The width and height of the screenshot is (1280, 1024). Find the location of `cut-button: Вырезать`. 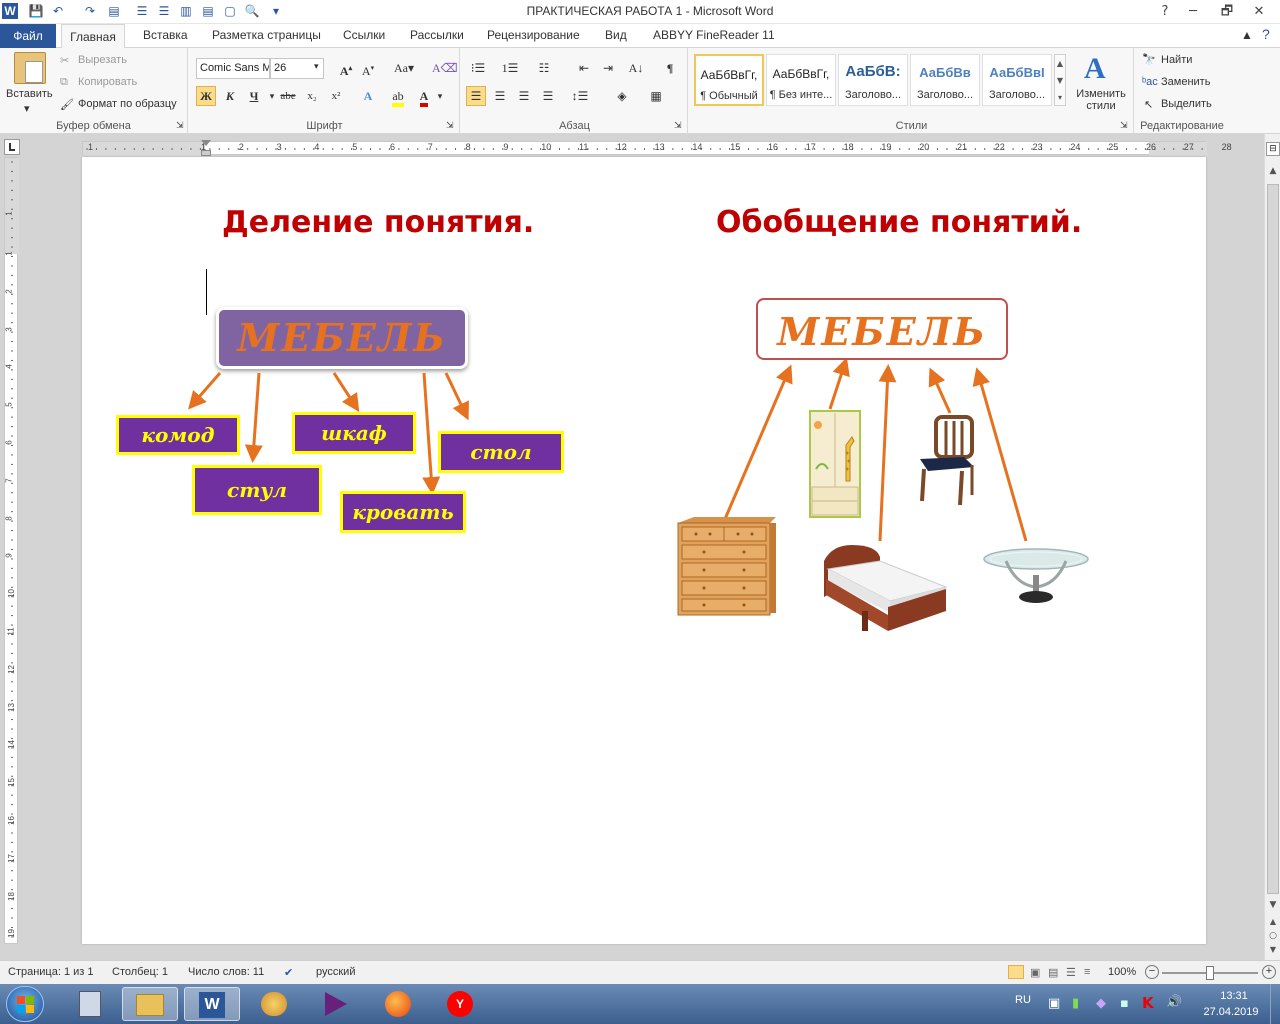

cut-button: Вырезать is located at coordinates (102, 60).